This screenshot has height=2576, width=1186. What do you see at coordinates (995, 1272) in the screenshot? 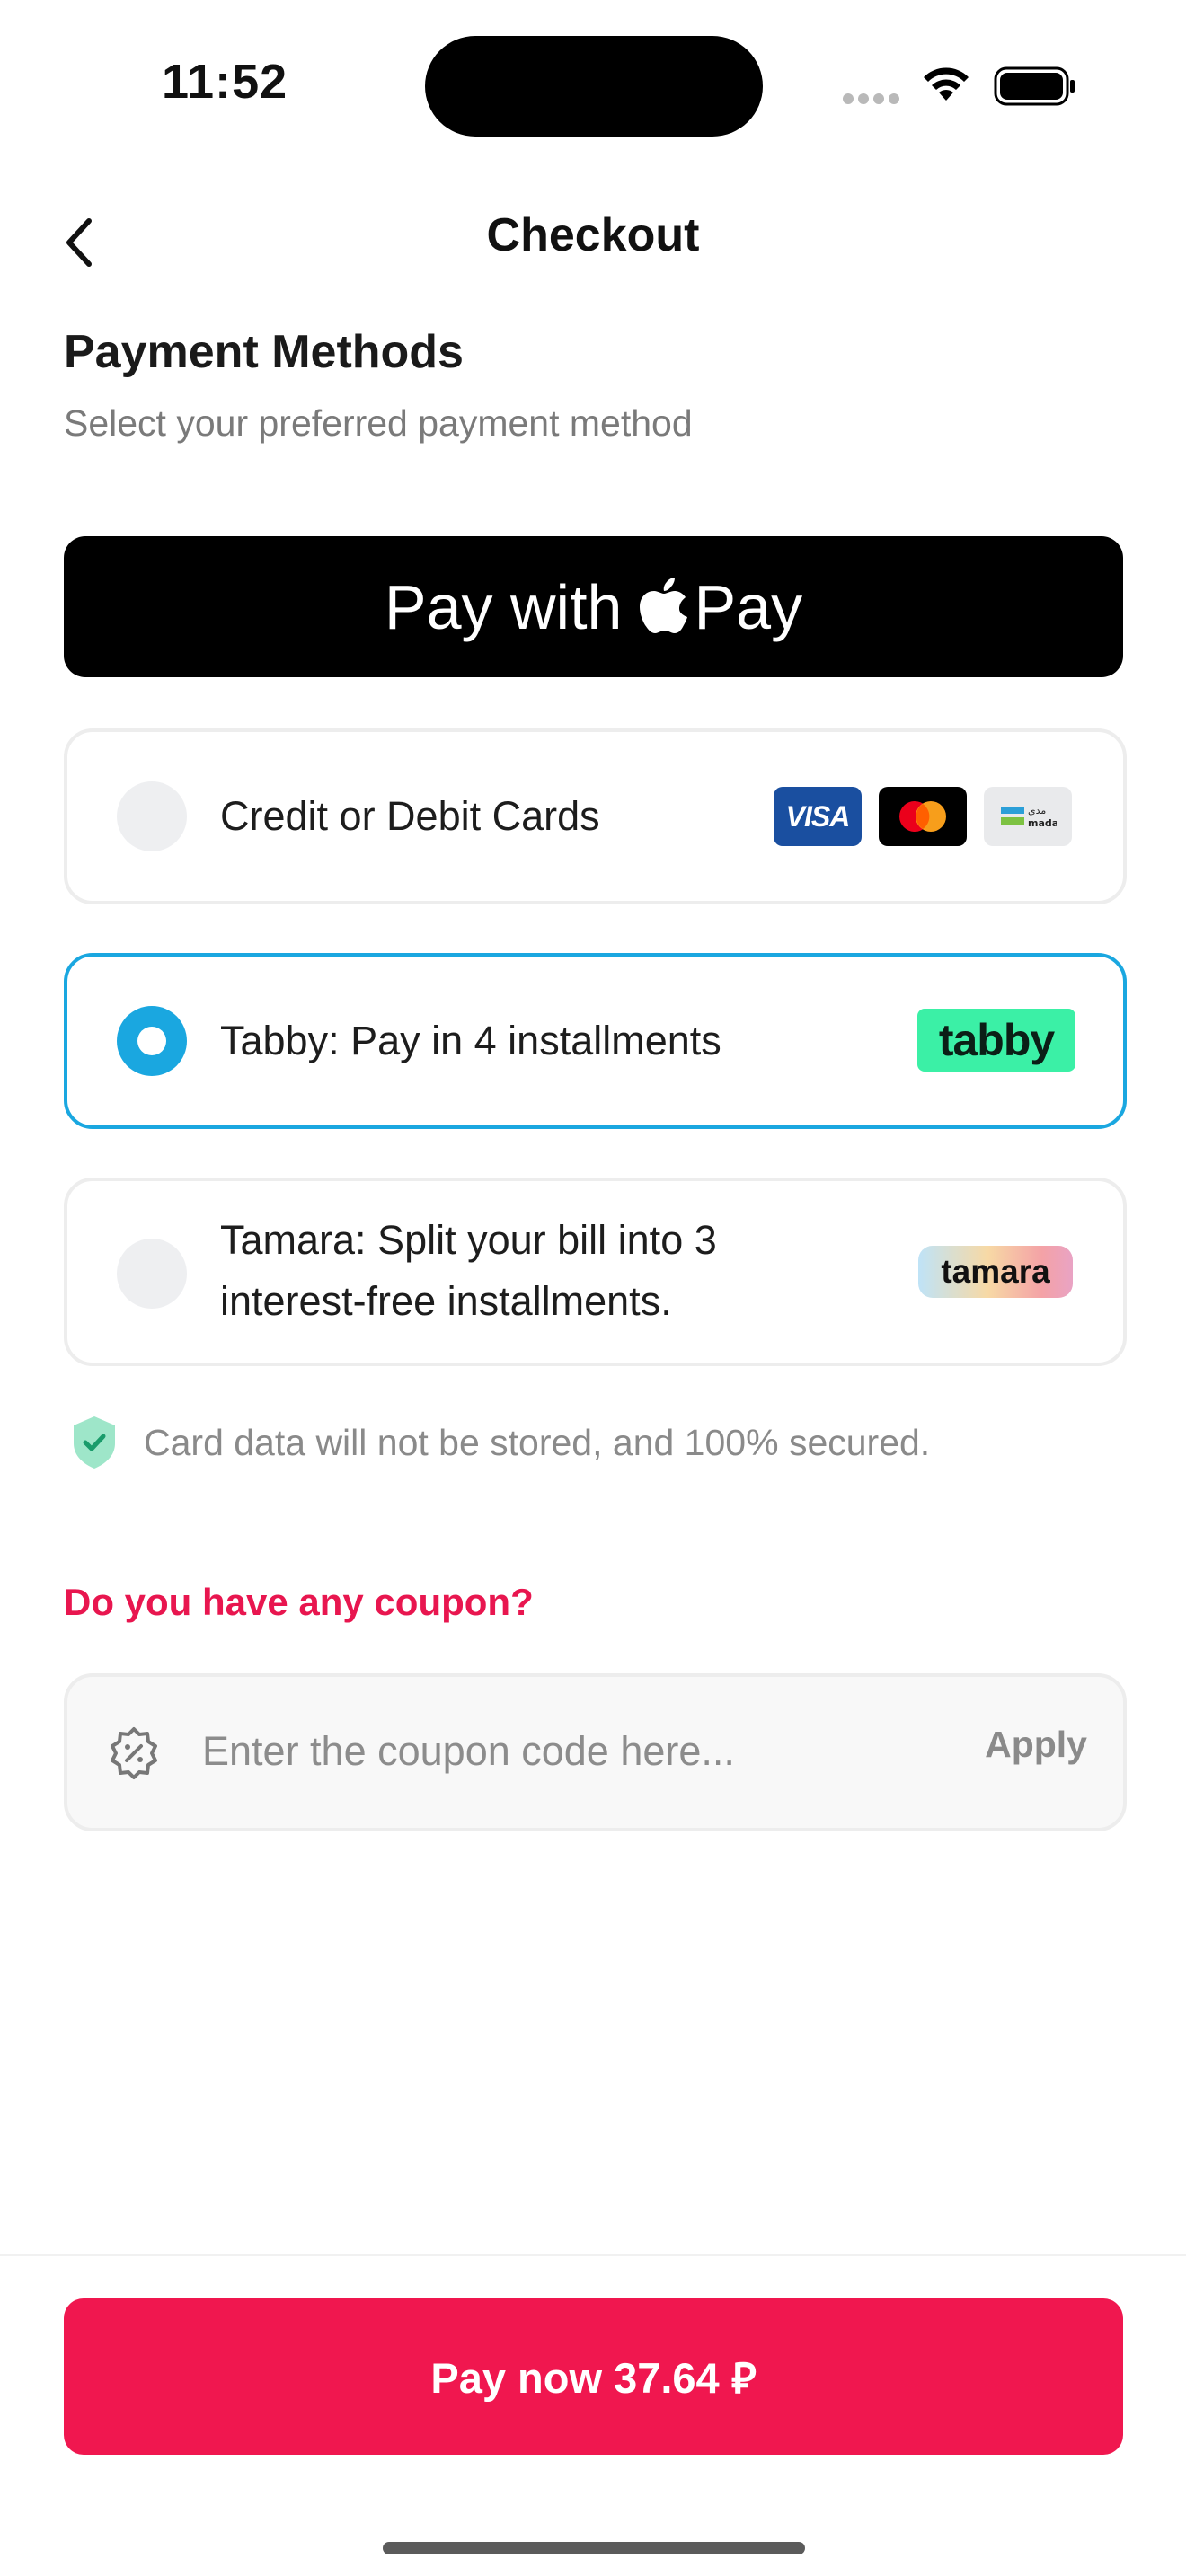
I see `tamara-logo: tamara` at bounding box center [995, 1272].